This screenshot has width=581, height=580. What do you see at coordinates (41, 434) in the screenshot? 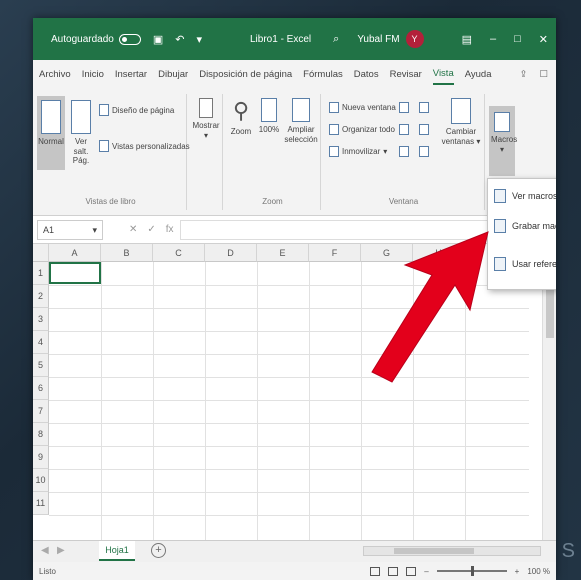
I see `row-header-8: 8` at bounding box center [41, 434].